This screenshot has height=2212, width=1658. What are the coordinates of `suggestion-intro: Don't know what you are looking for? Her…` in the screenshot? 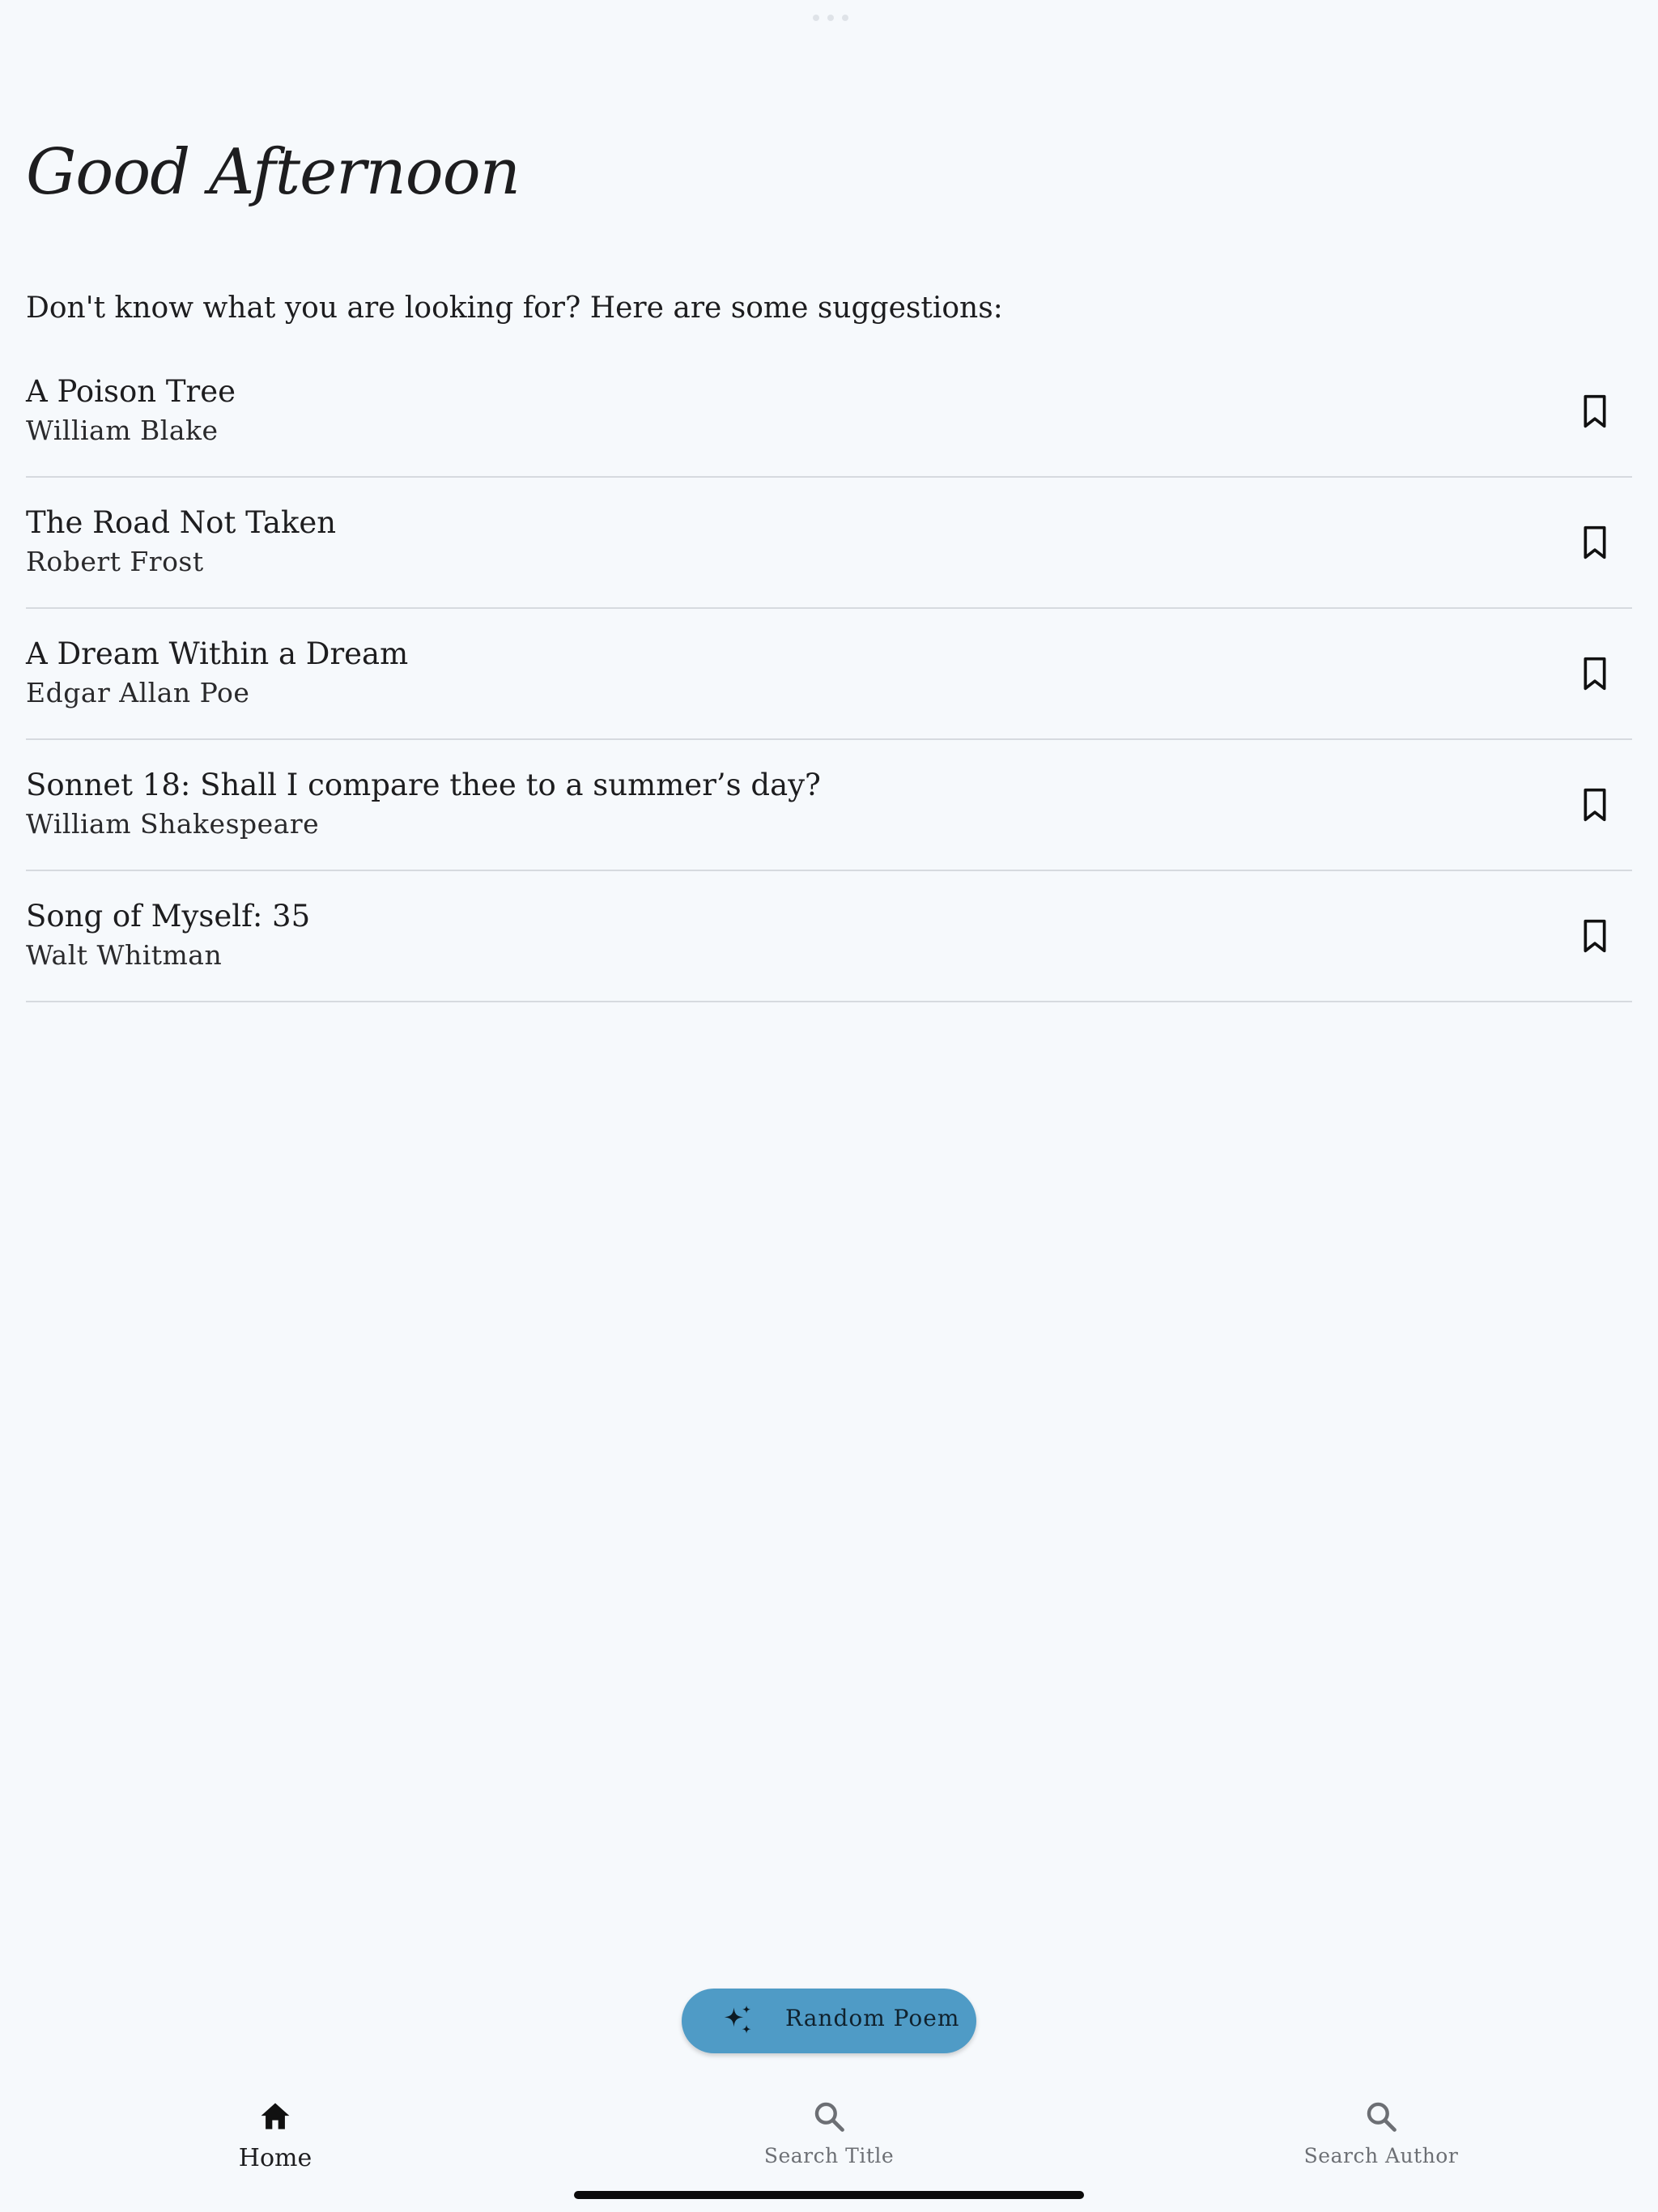 It's located at (514, 308).